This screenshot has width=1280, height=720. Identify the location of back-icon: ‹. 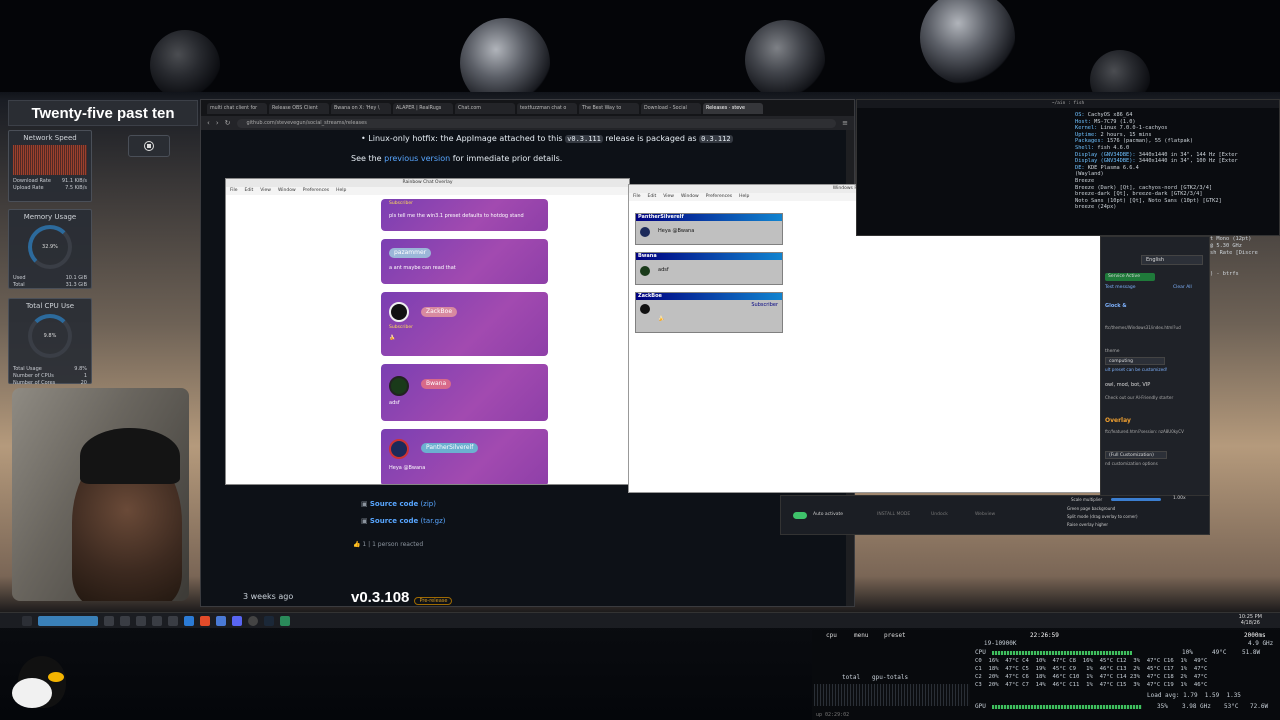
(208, 123).